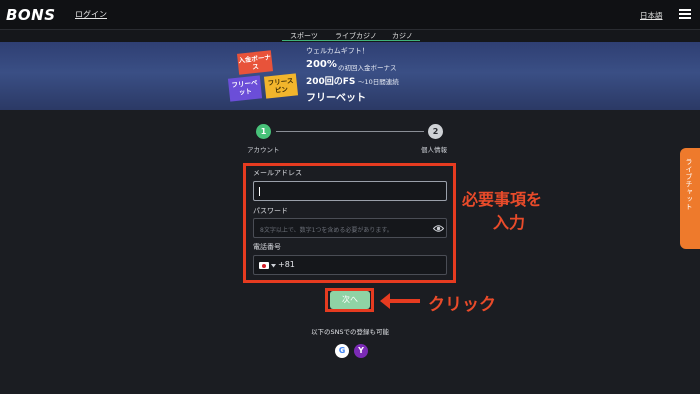 The image size is (700, 394). Describe the element at coordinates (435, 131) in the screenshot. I see `step-2-indicator: 2` at that location.